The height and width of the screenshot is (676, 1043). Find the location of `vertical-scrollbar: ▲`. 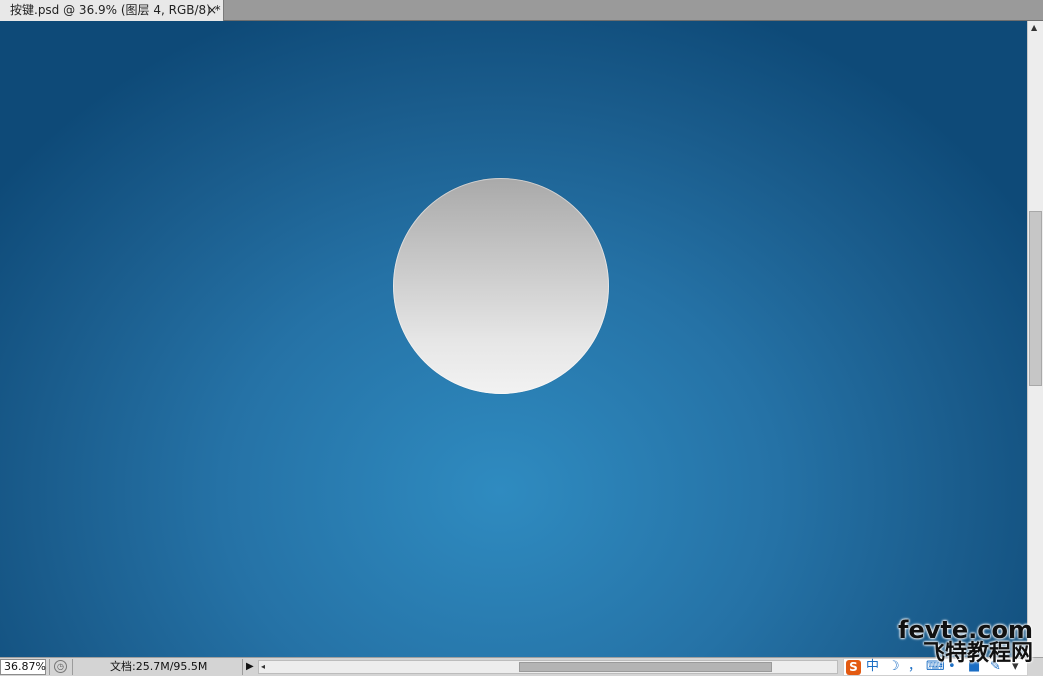

vertical-scrollbar: ▲ is located at coordinates (1035, 339).